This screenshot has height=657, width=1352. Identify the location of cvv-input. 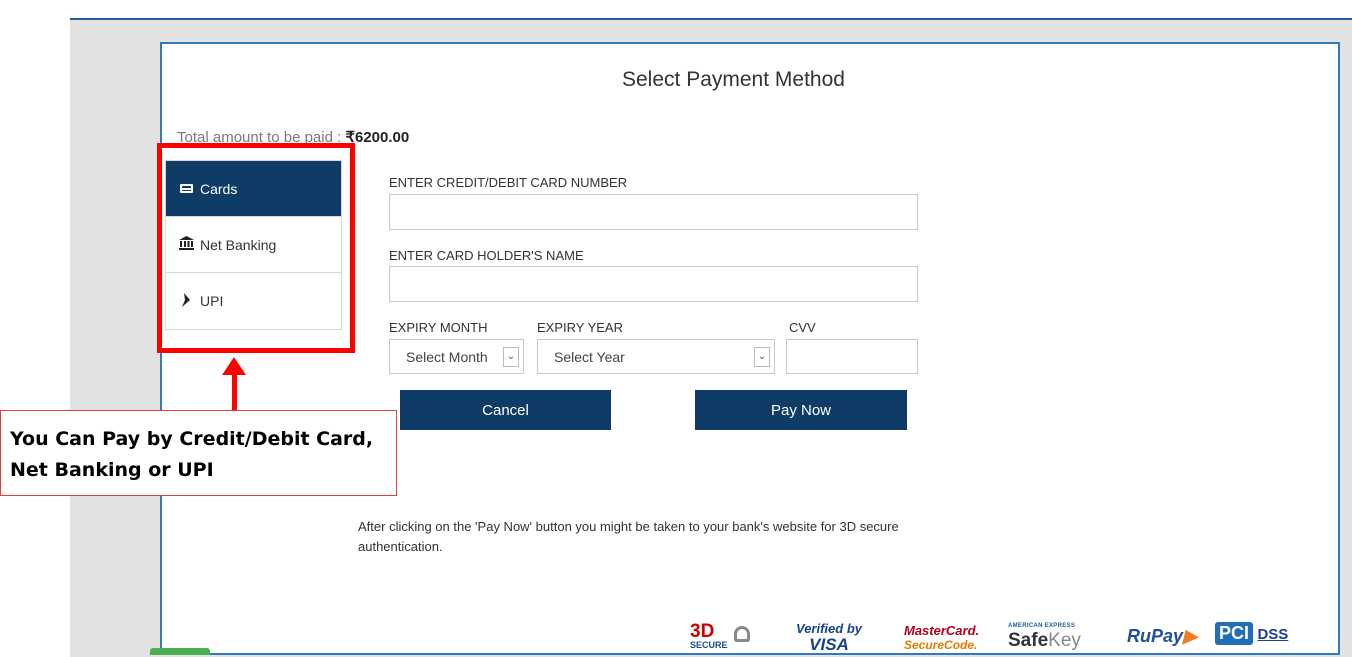
(852, 356).